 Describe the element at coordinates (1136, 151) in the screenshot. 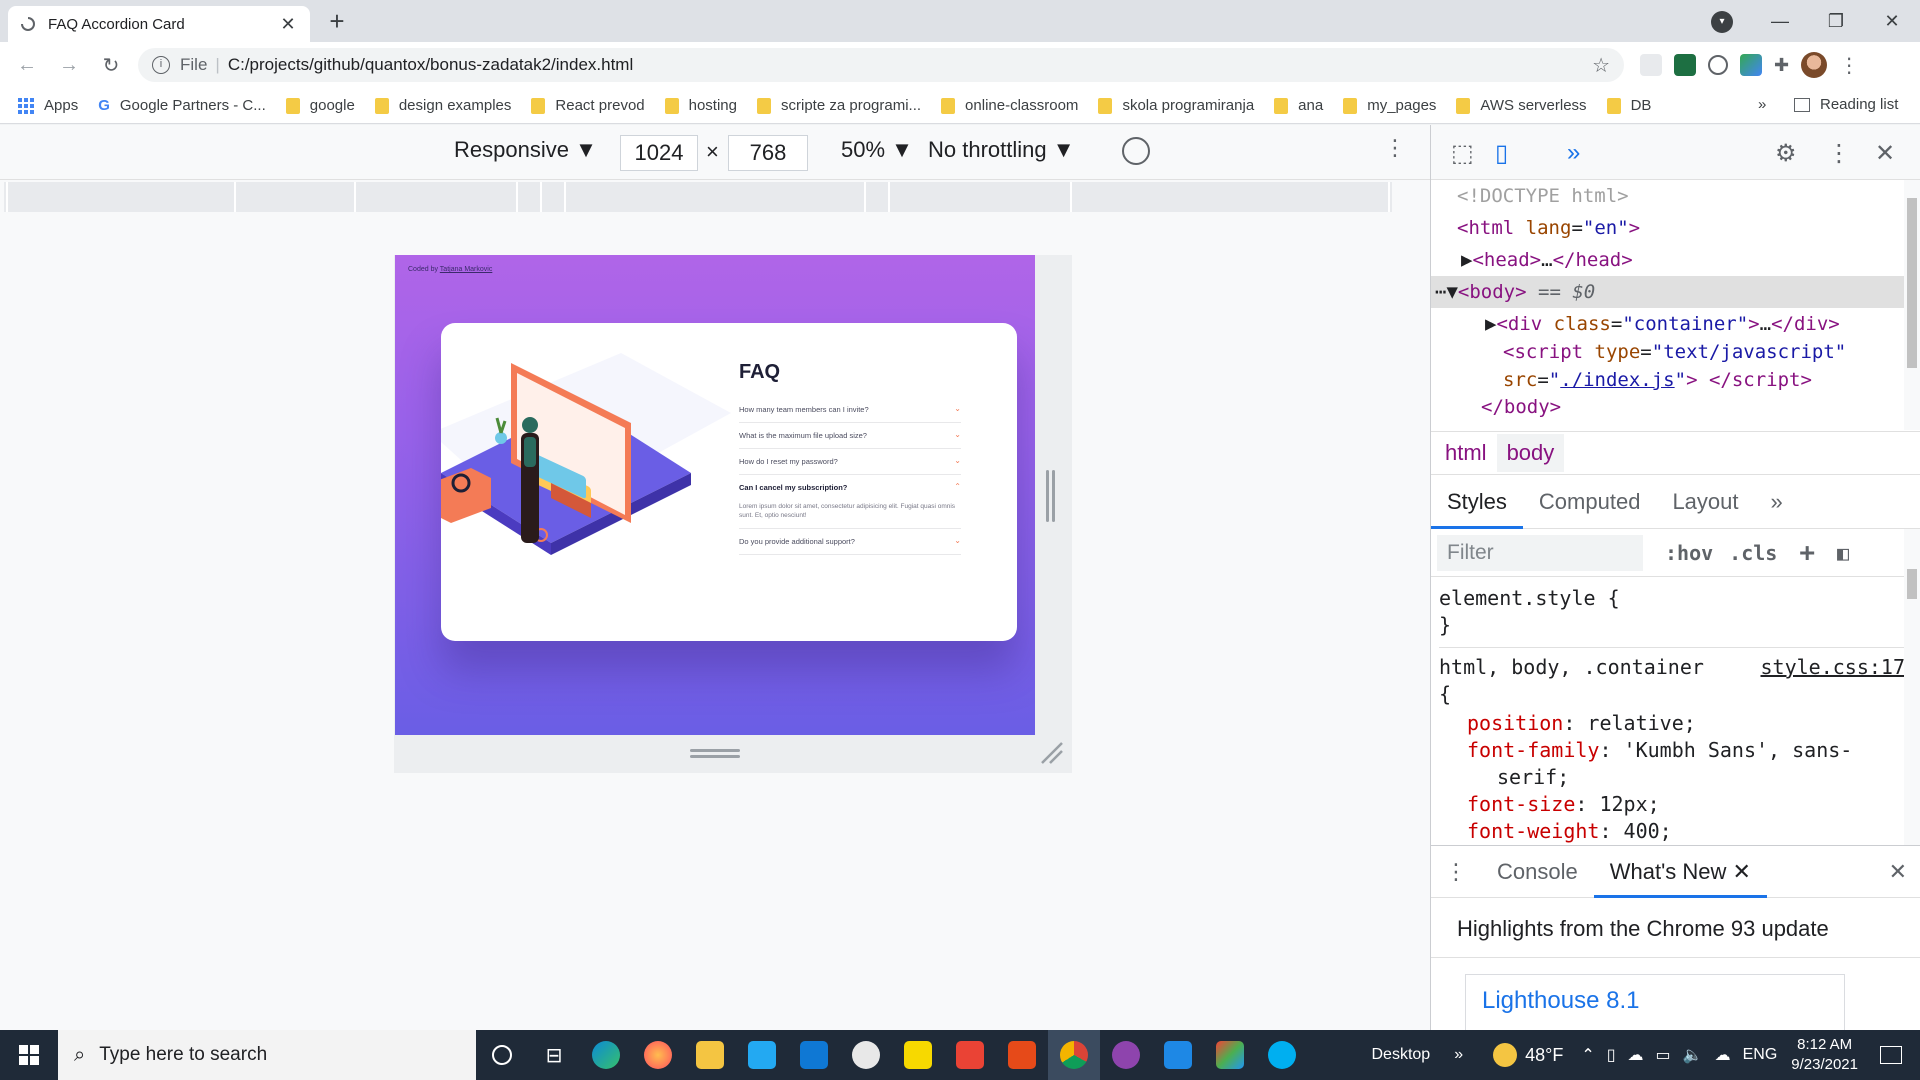

I see `rotate-icon` at that location.